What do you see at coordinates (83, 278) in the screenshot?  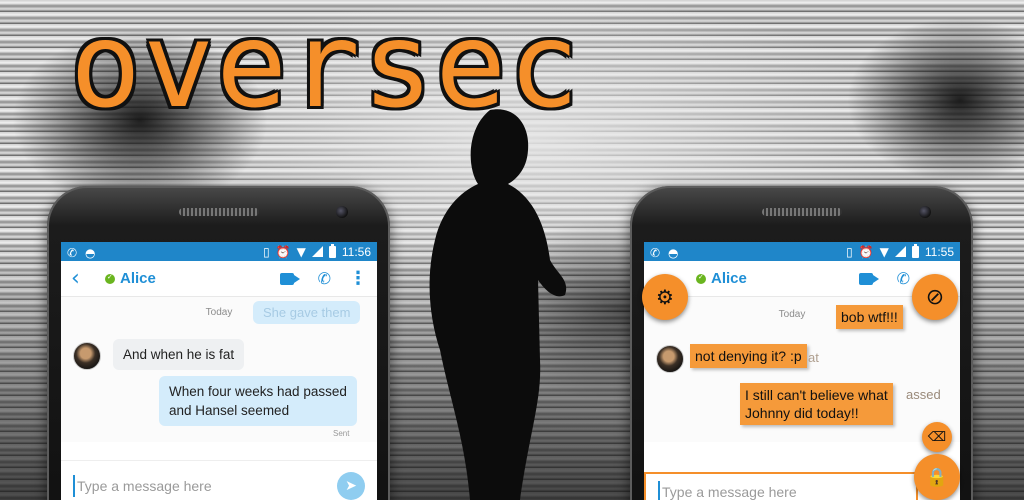 I see `back-arrow-icon: ‹` at bounding box center [83, 278].